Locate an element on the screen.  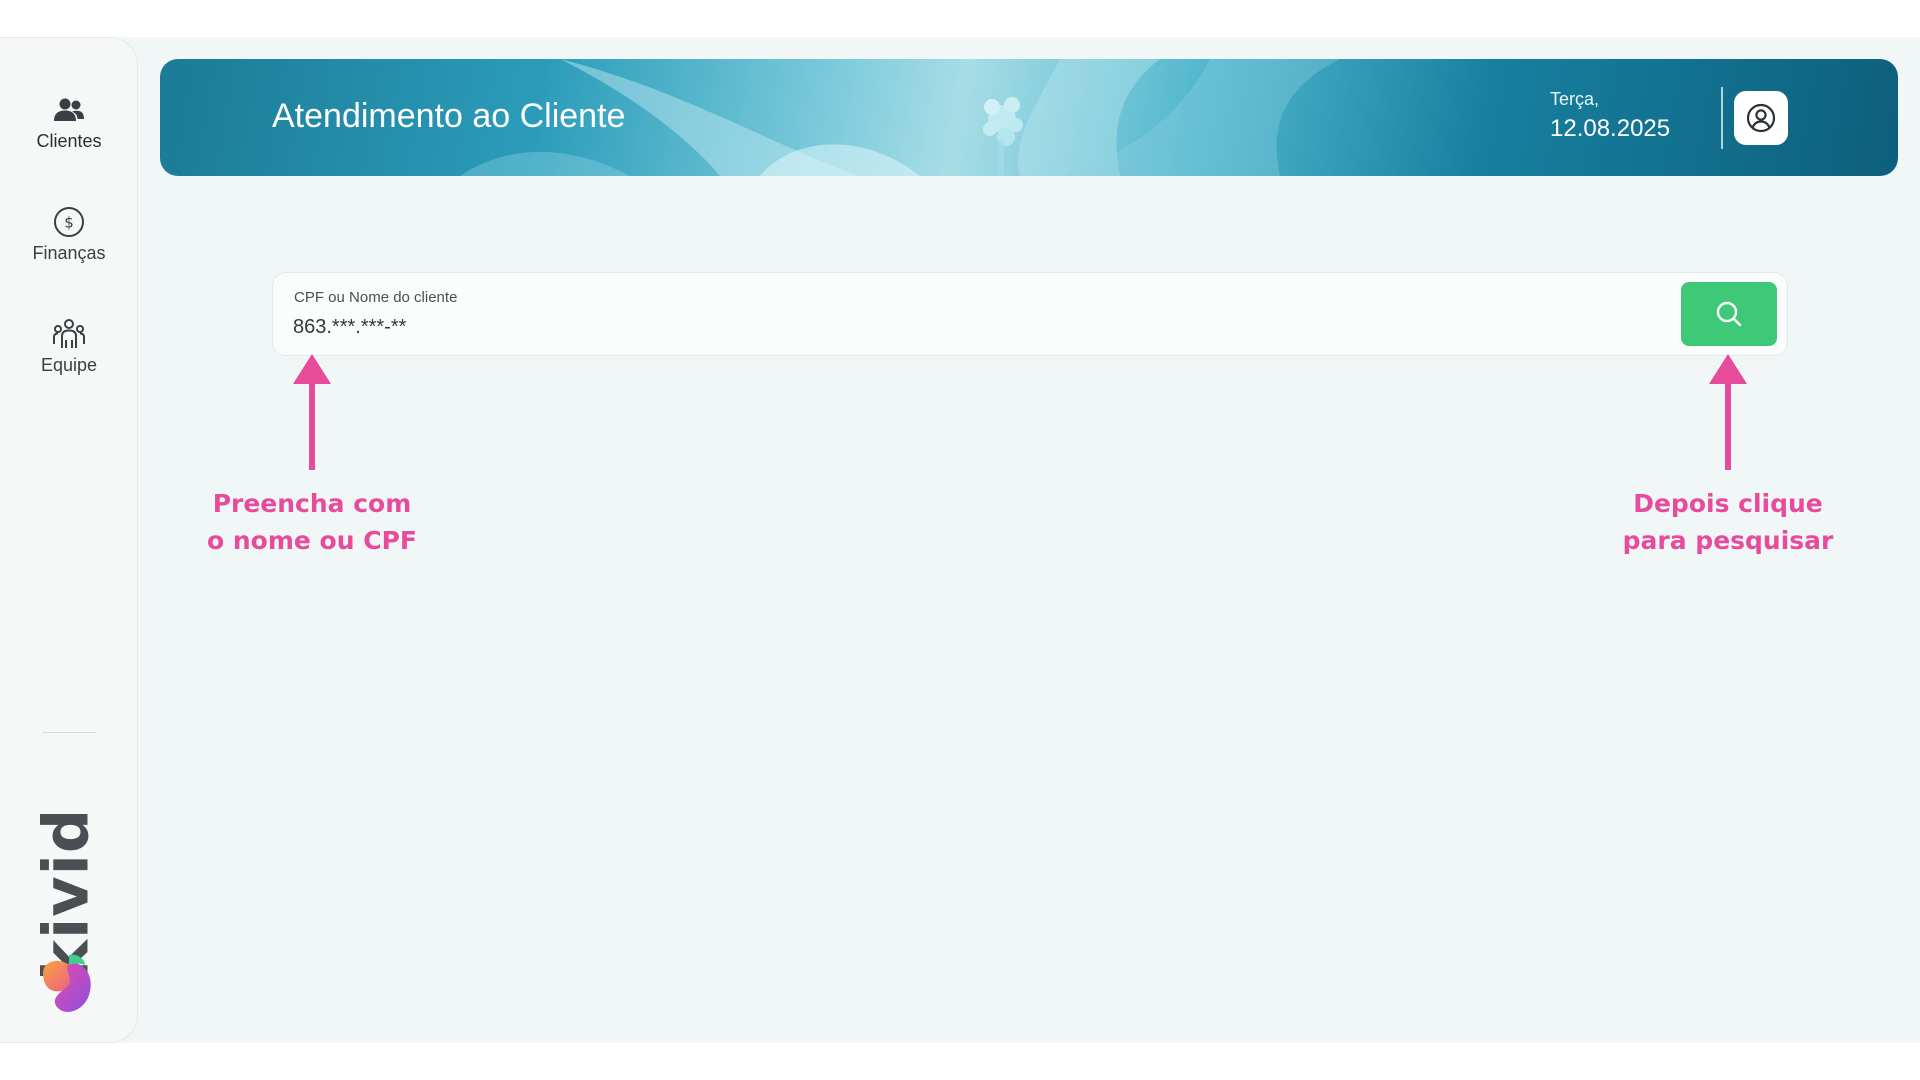
search-icon is located at coordinates (1729, 314).